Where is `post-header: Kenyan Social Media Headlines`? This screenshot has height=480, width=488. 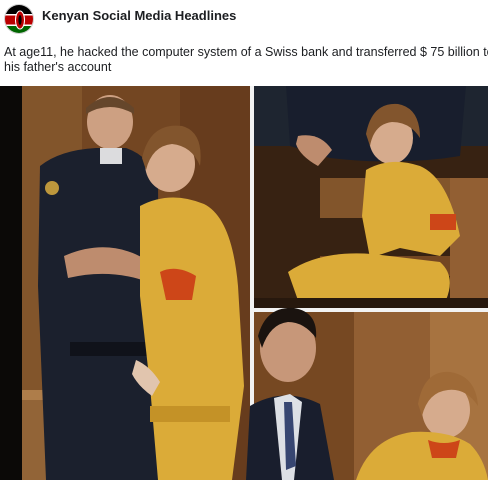
post-header: Kenyan Social Media Headlines is located at coordinates (244, 21).